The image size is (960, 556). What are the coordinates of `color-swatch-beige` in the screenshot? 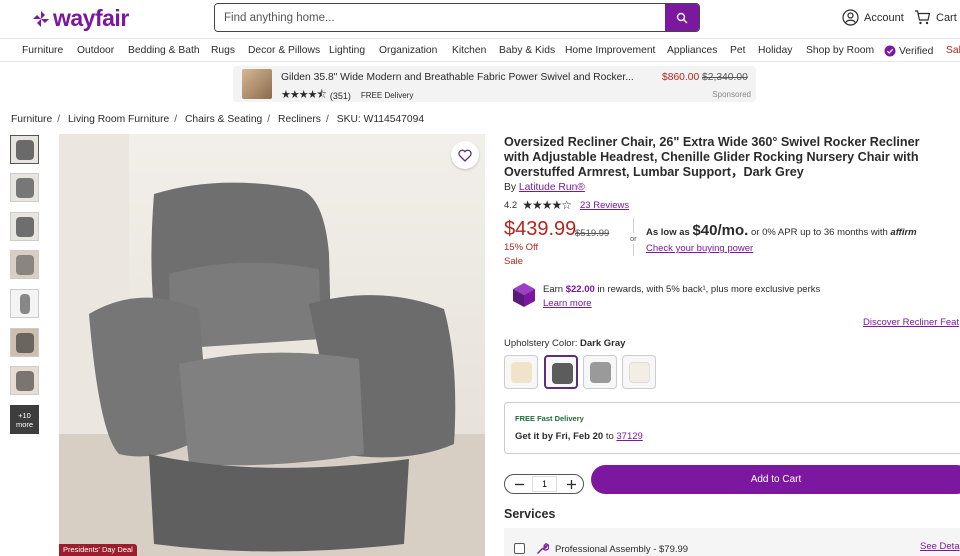 It's located at (521, 372).